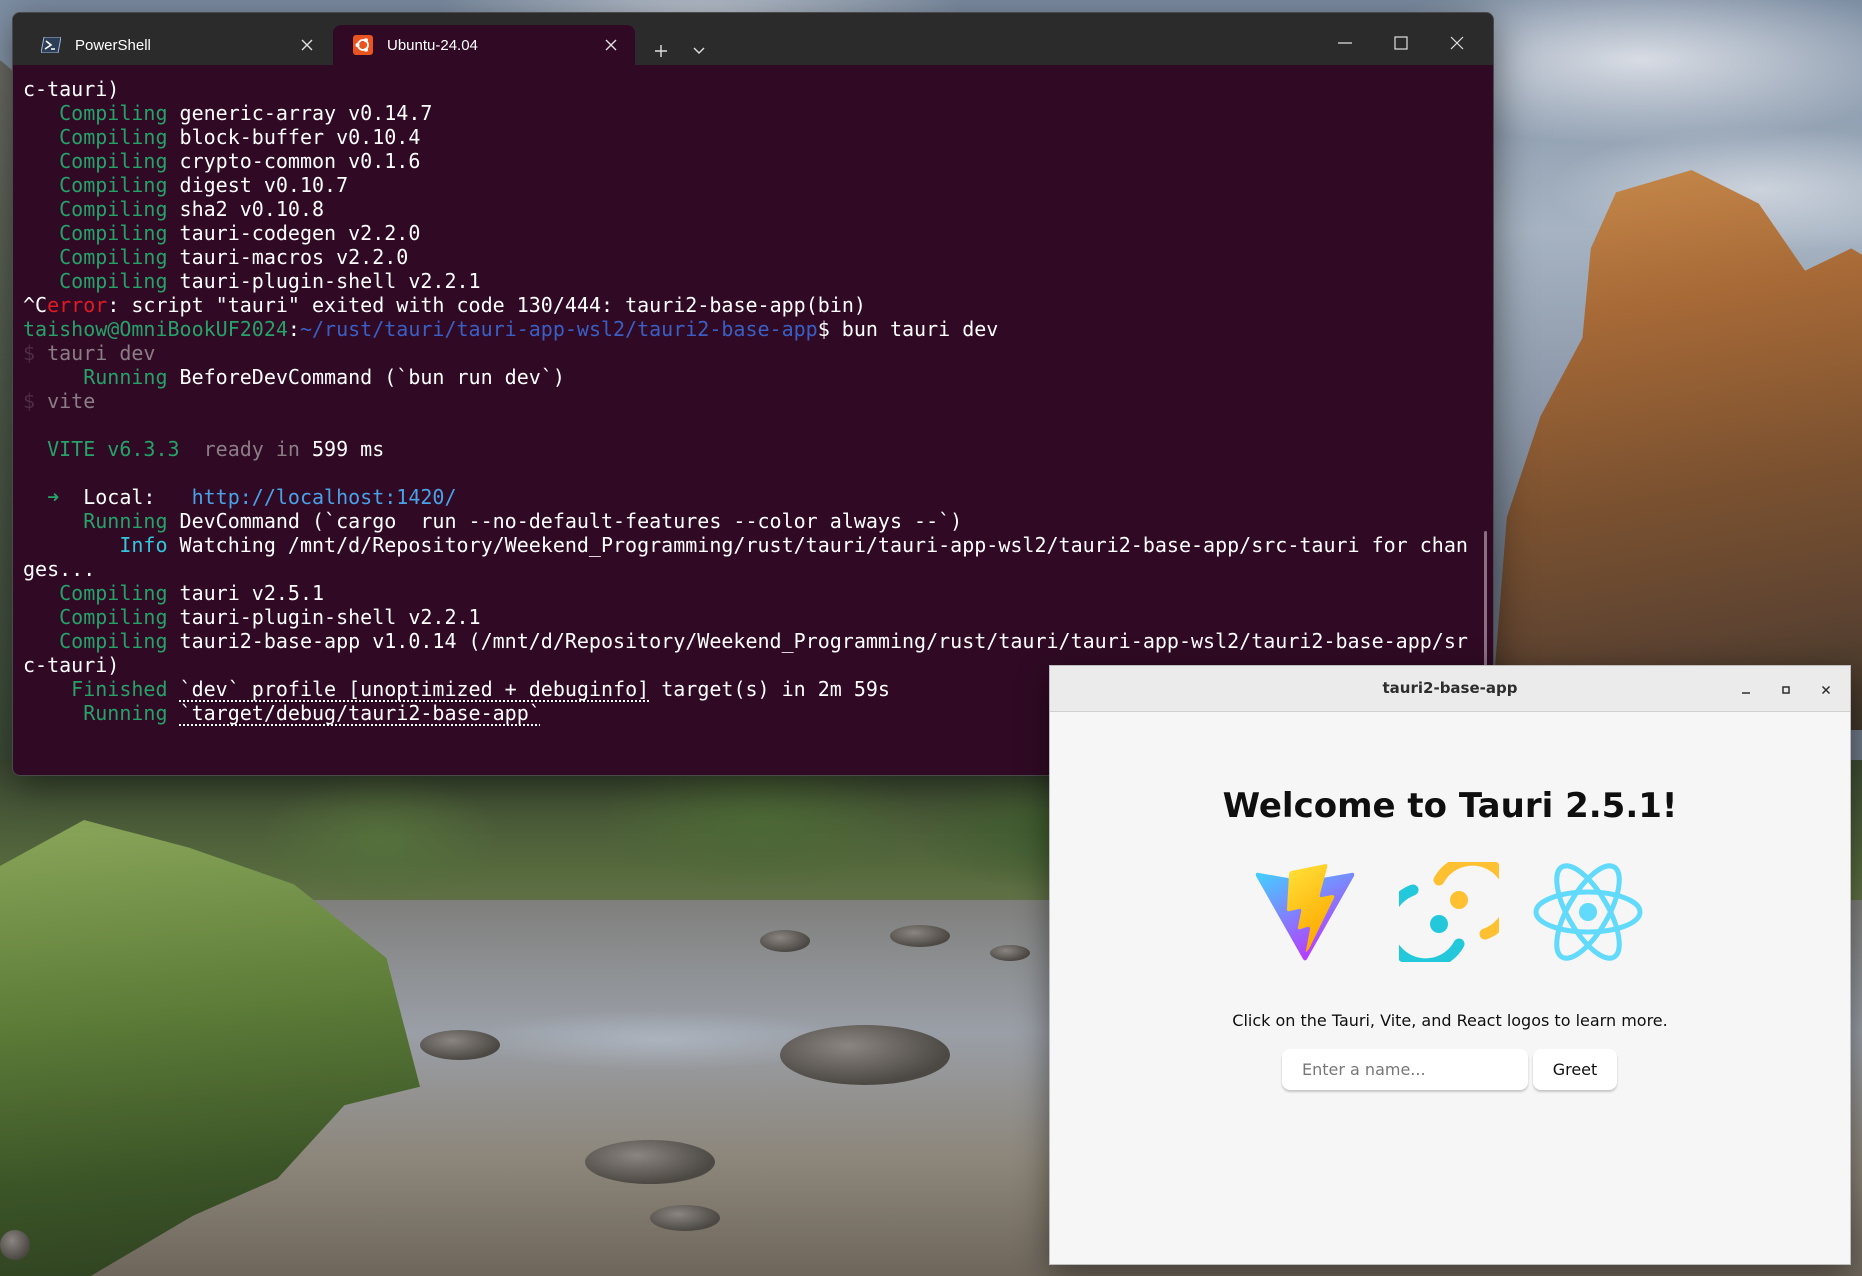 The image size is (1862, 1276). What do you see at coordinates (751, 233) in the screenshot?
I see `terminal-line: Compiling tauri-codegen v2.2.0` at bounding box center [751, 233].